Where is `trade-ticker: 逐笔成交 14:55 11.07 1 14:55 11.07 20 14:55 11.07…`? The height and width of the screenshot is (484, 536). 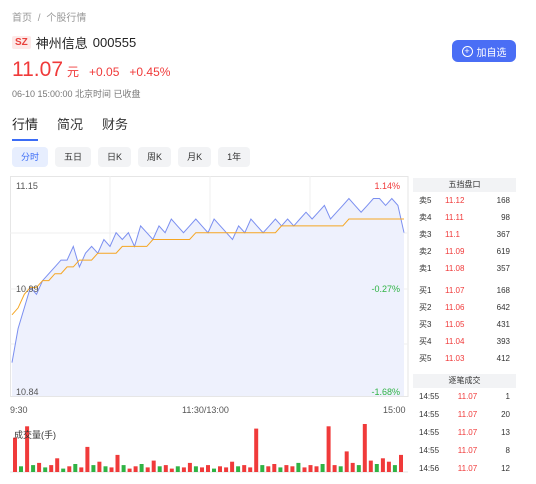 trade-ticker: 逐笔成交 14:55 11.07 1 14:55 11.07 20 14:55 11.07… is located at coordinates (464, 426).